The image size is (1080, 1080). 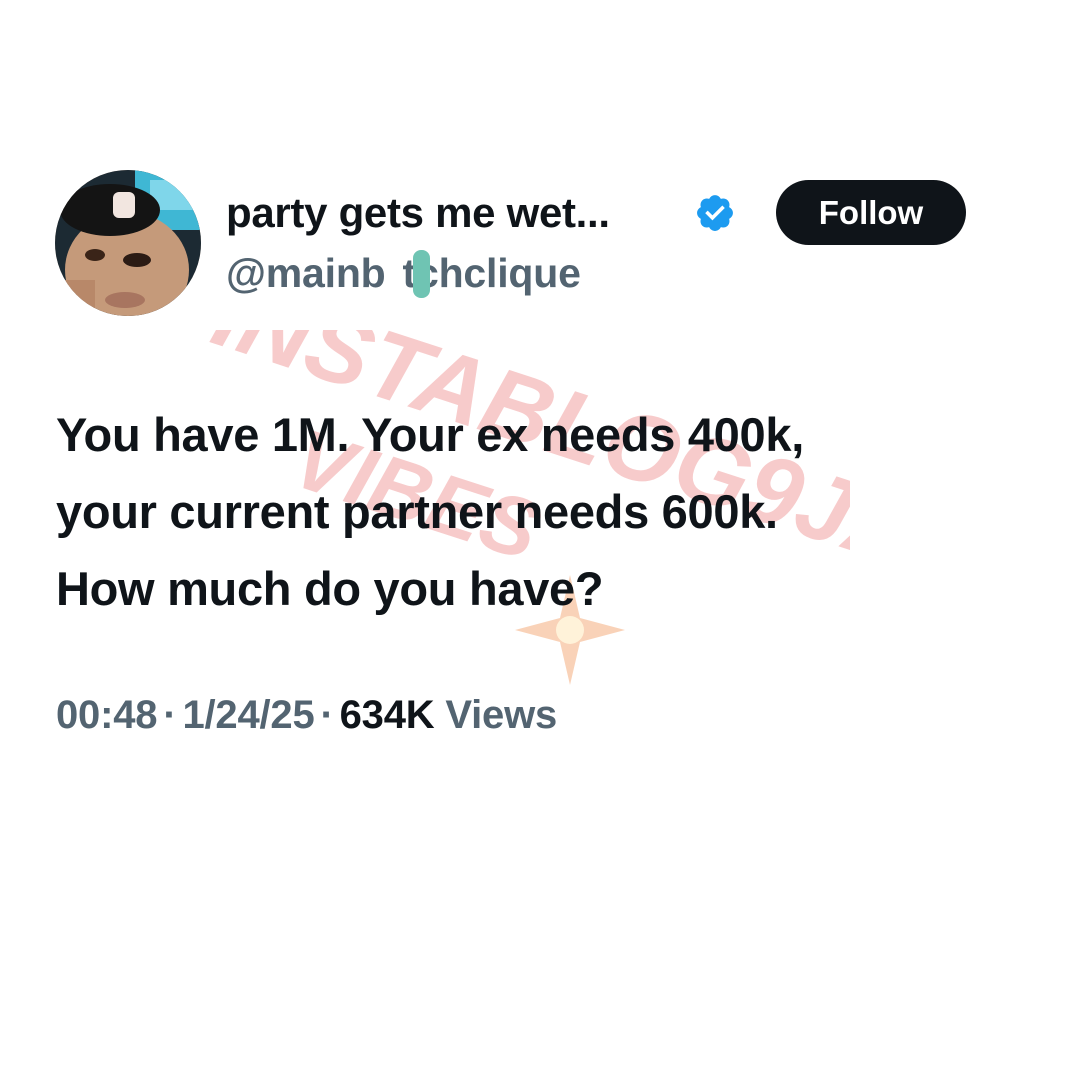 What do you see at coordinates (403, 273) in the screenshot?
I see `username: @mainb tchclique` at bounding box center [403, 273].